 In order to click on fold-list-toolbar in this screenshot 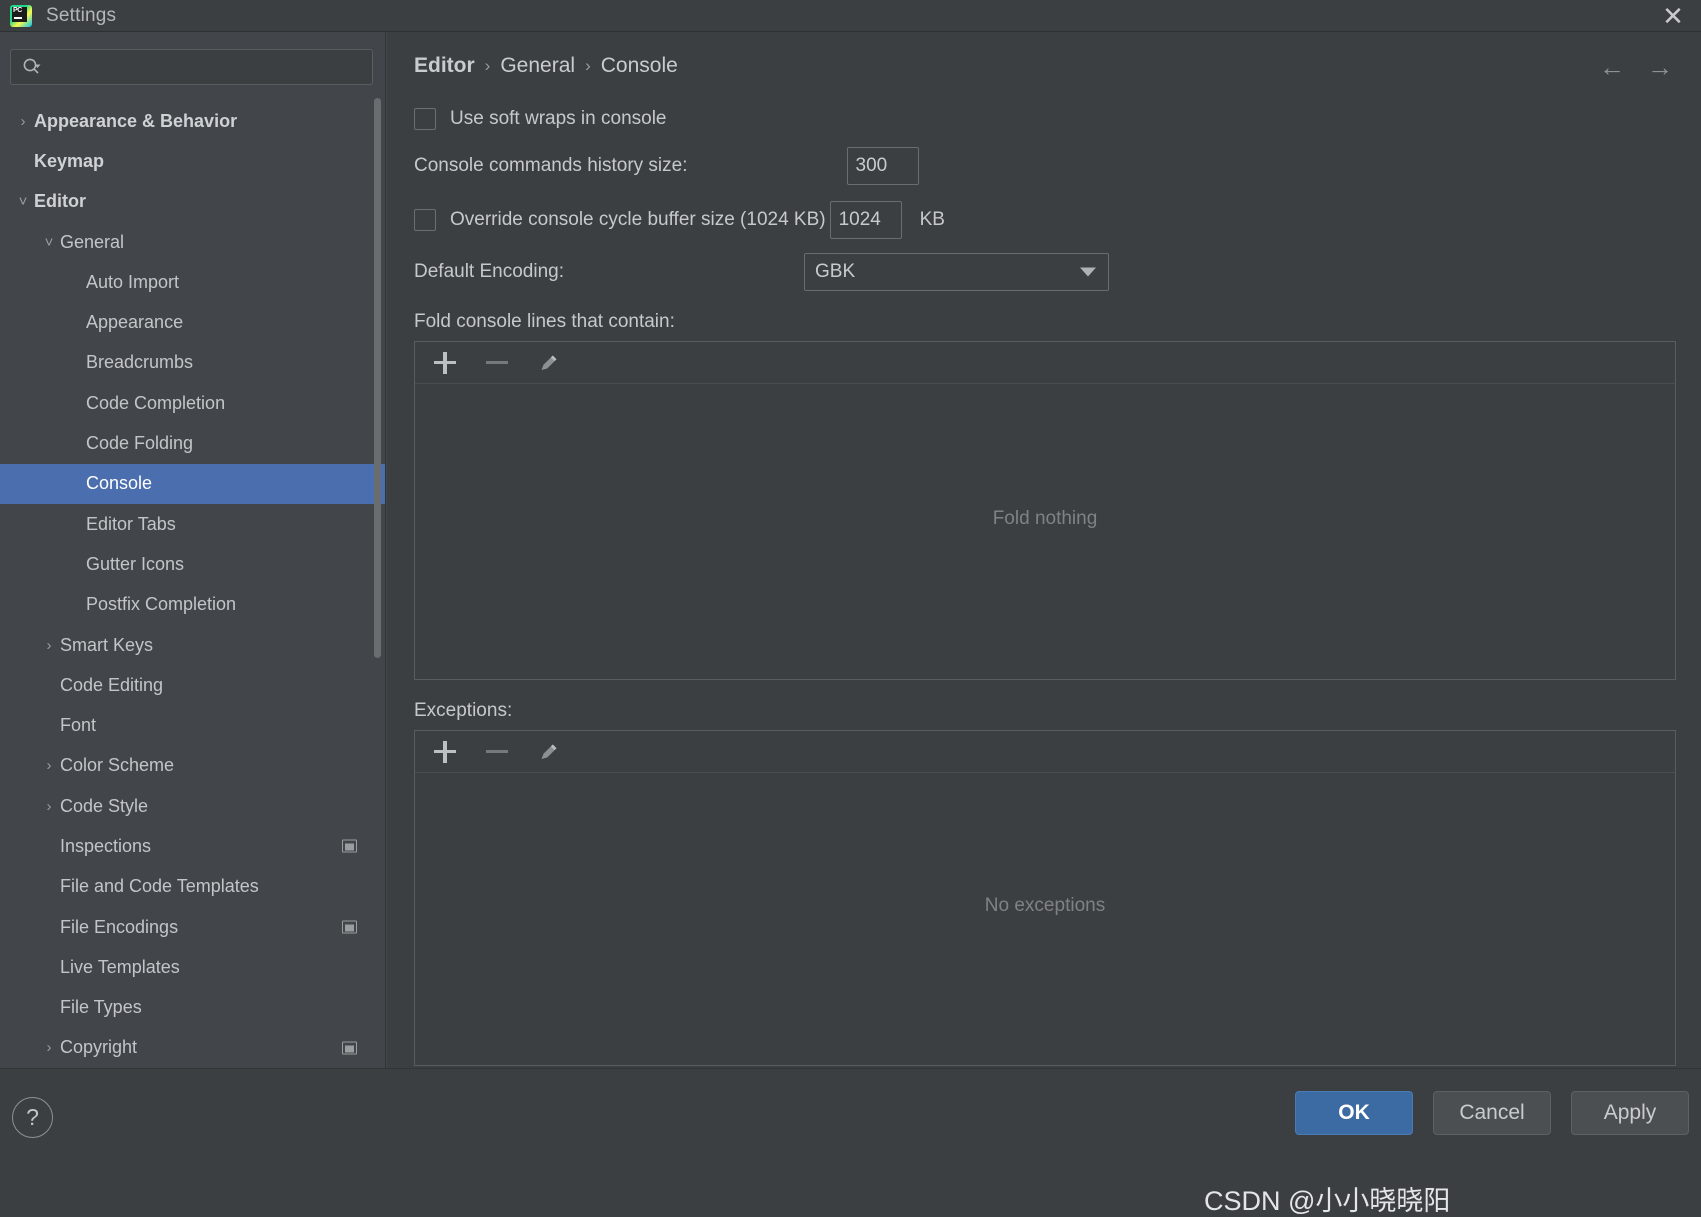, I will do `click(1045, 363)`.